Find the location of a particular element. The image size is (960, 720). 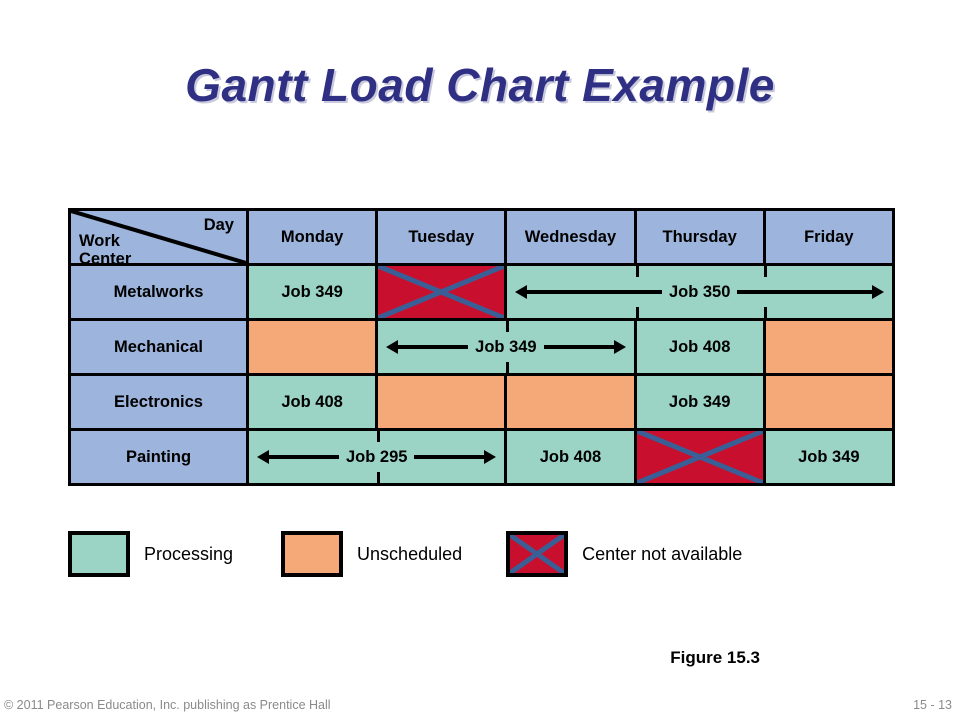

row-label-electronics: Electronics is located at coordinates (158, 402).